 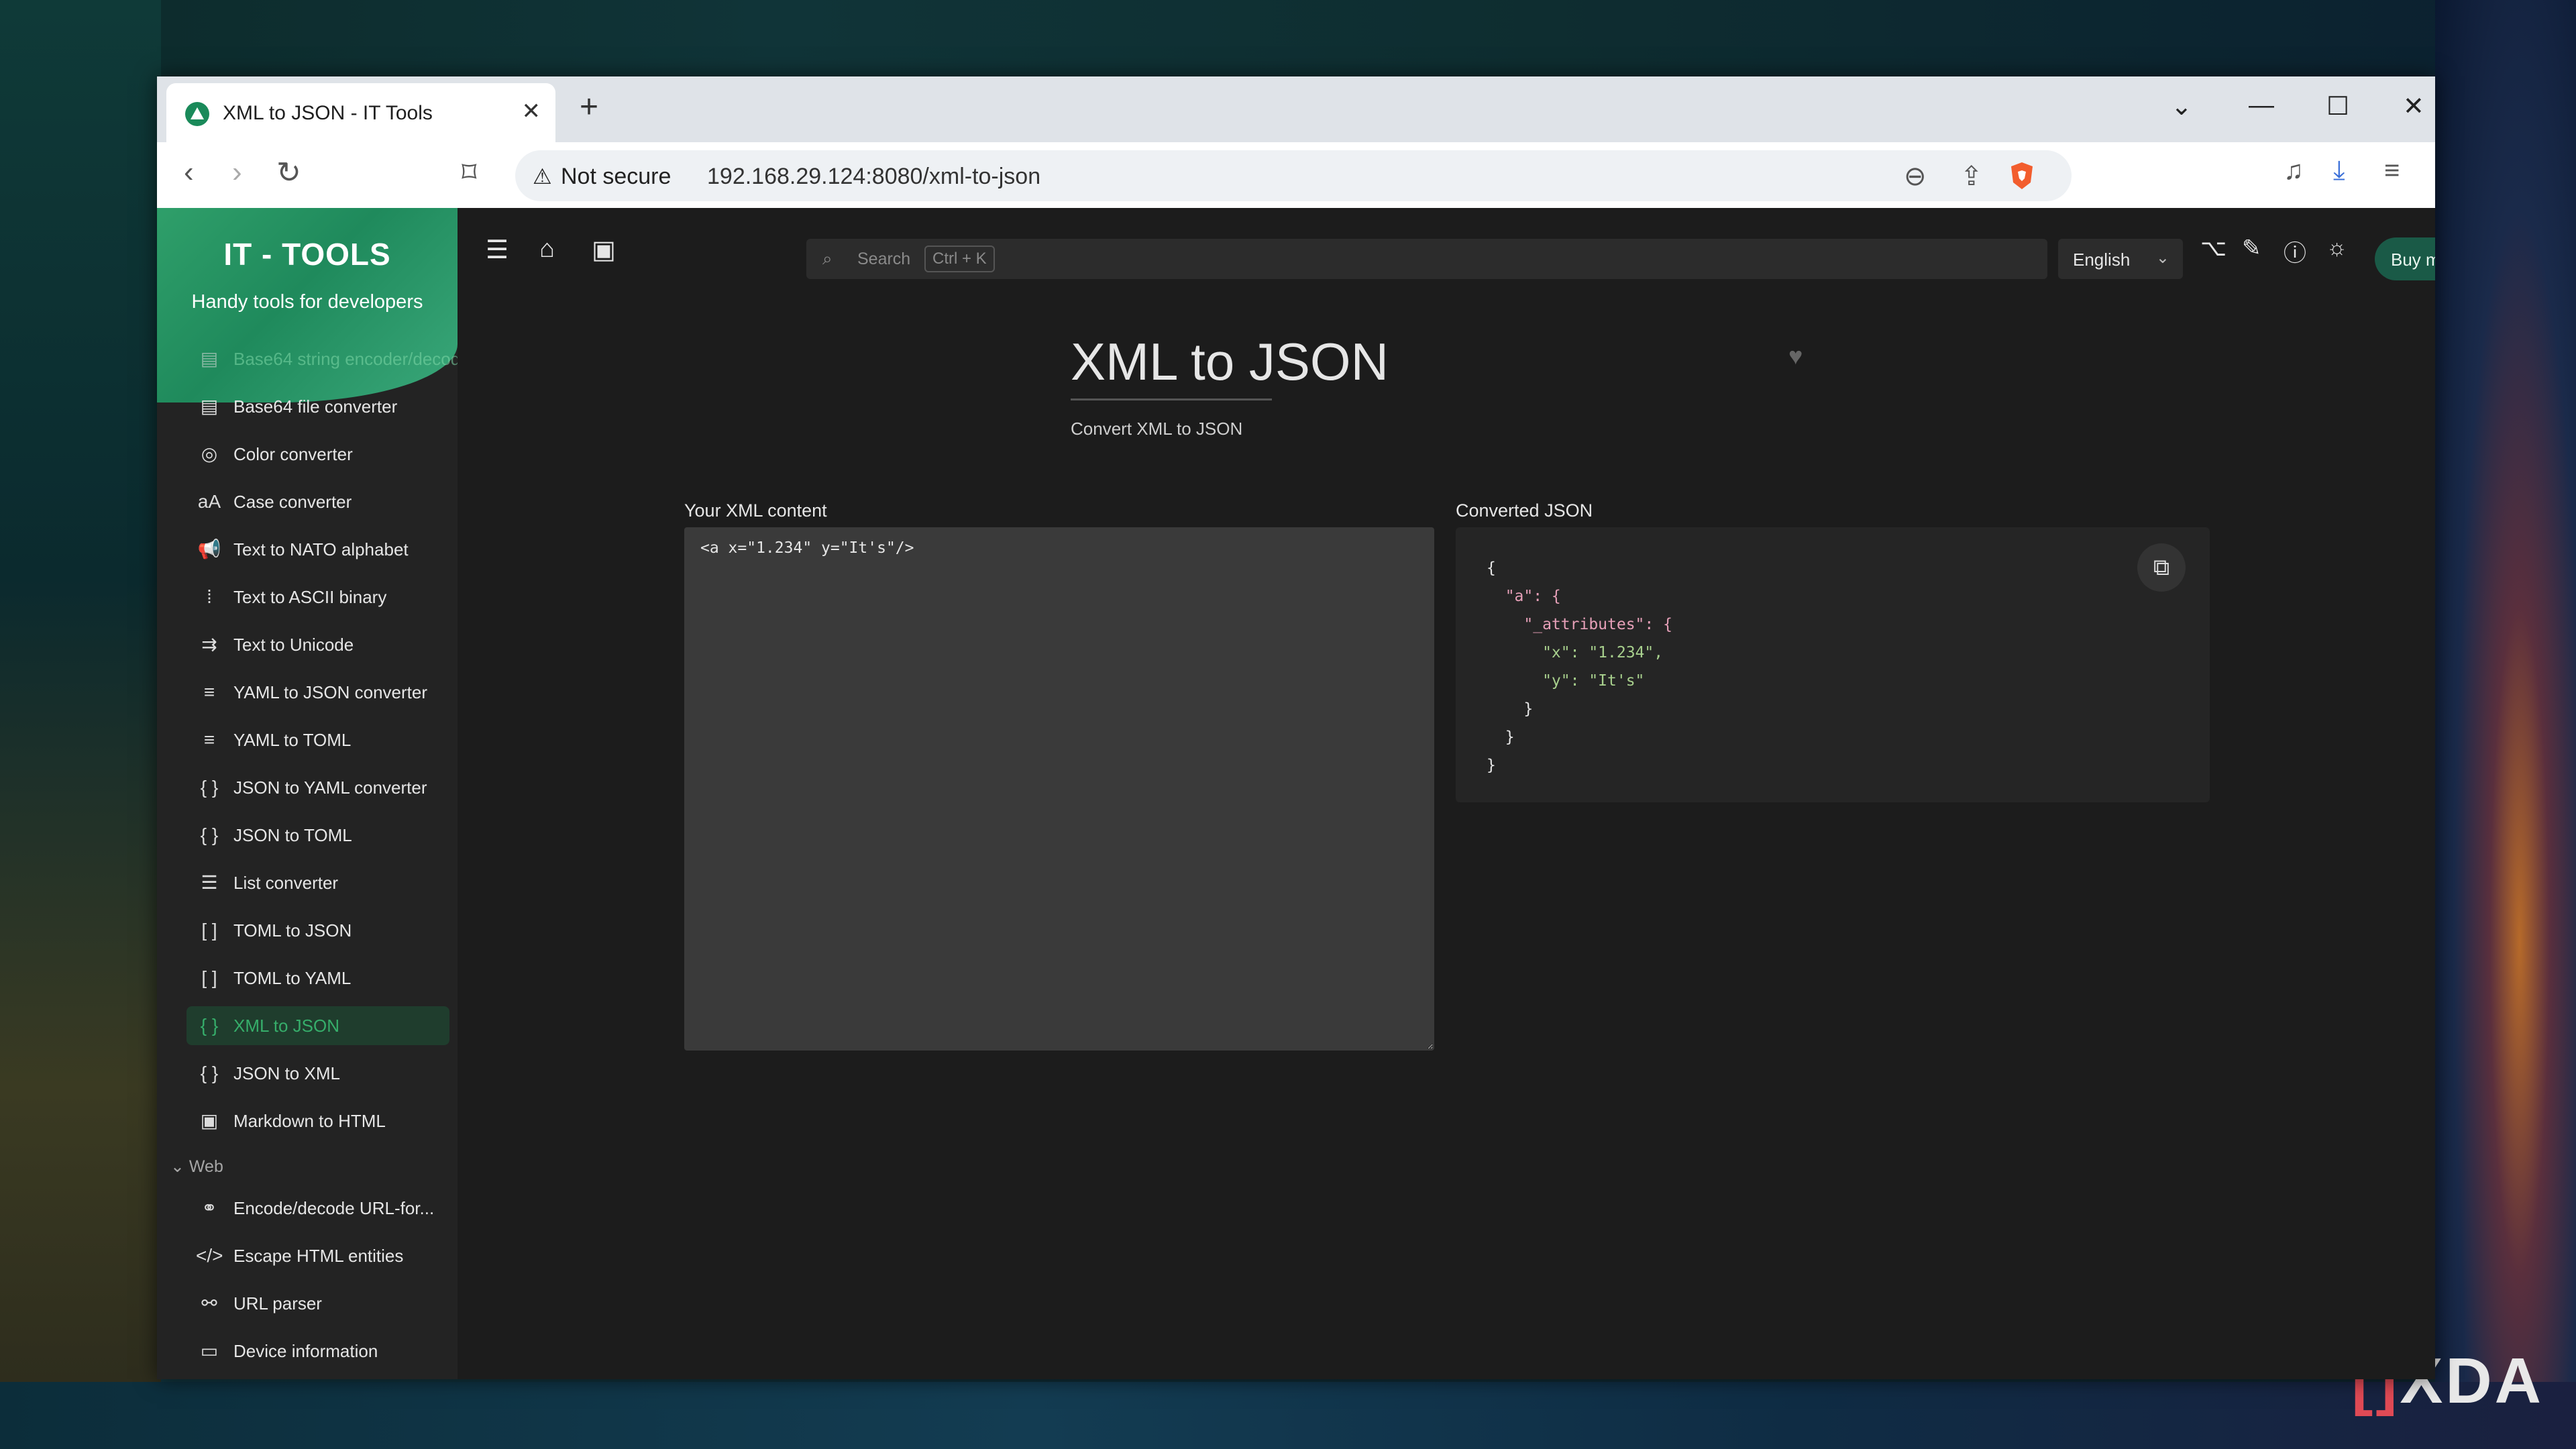 I want to click on json-line: "x": "1.234",, so click(x=1575, y=652).